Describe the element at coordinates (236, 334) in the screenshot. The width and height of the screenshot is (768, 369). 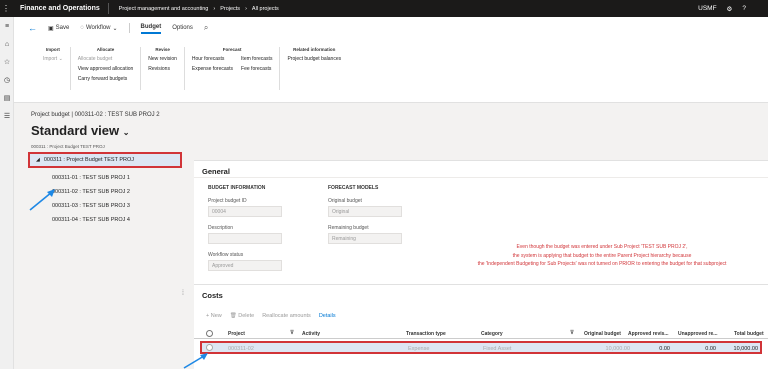
I see `column-header-project: Project` at that location.